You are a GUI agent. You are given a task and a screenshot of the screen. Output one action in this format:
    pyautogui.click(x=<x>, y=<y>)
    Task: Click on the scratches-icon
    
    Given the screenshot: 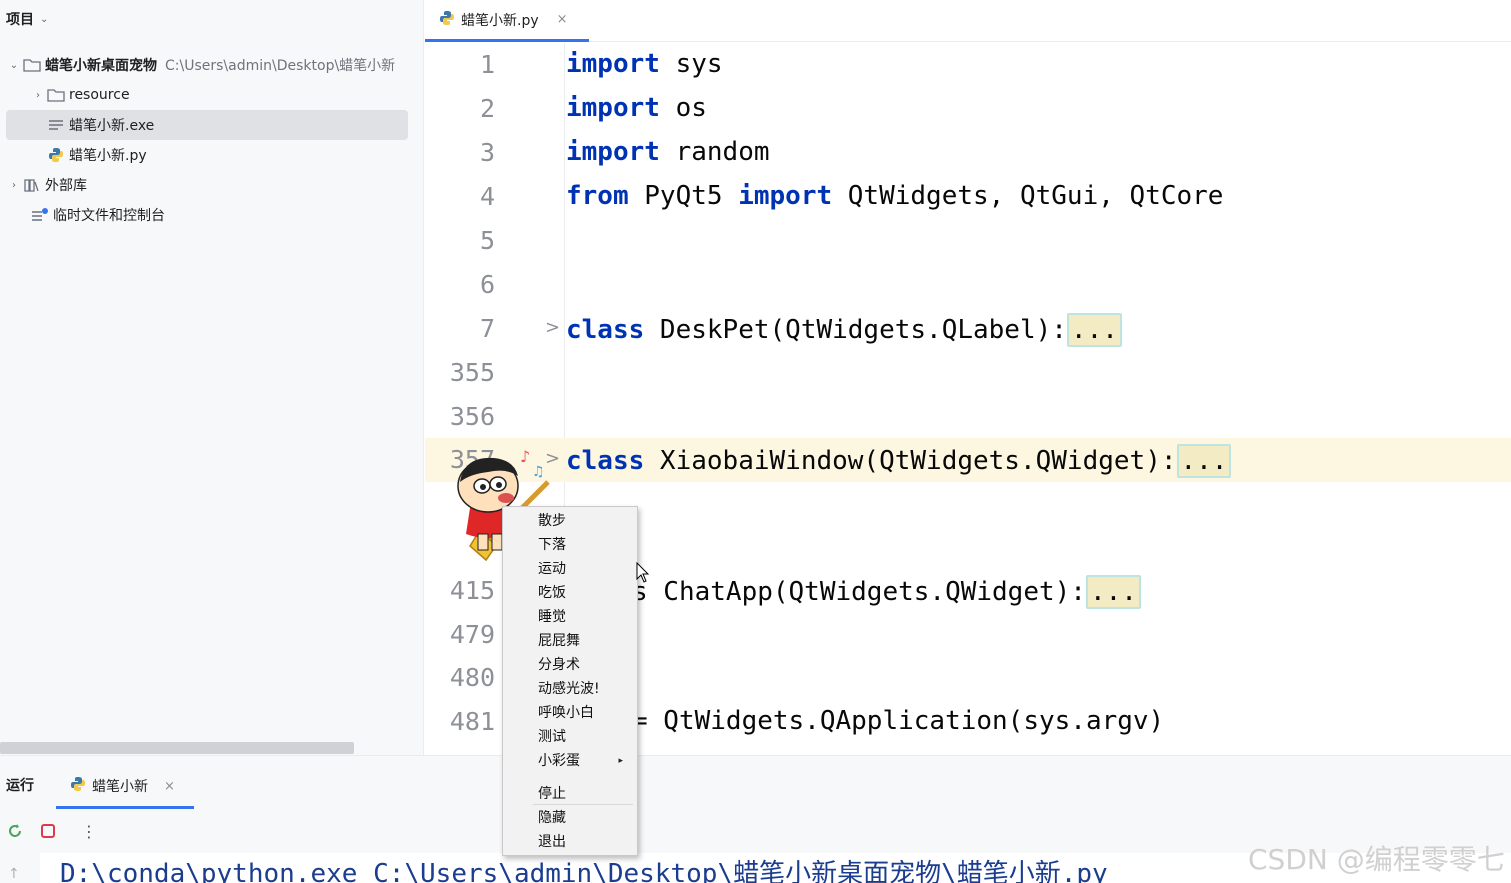 What is the action you would take?
    pyautogui.click(x=40, y=215)
    